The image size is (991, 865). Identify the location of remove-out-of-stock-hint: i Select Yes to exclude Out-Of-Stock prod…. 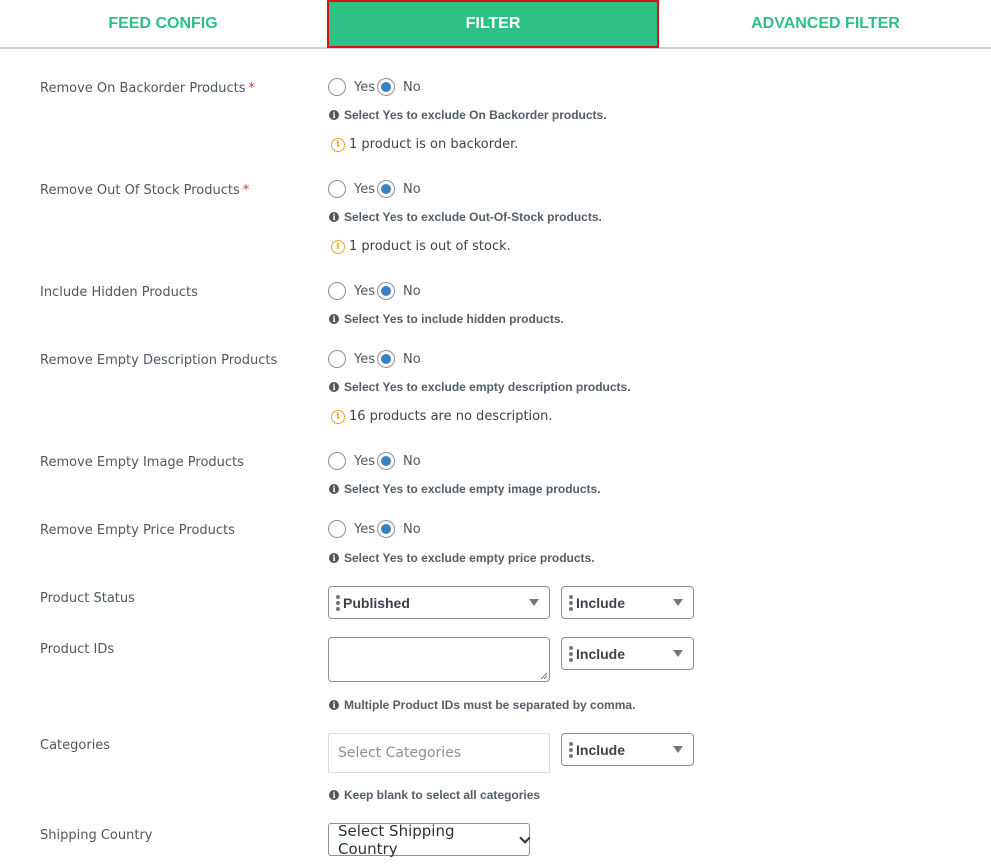
(465, 217).